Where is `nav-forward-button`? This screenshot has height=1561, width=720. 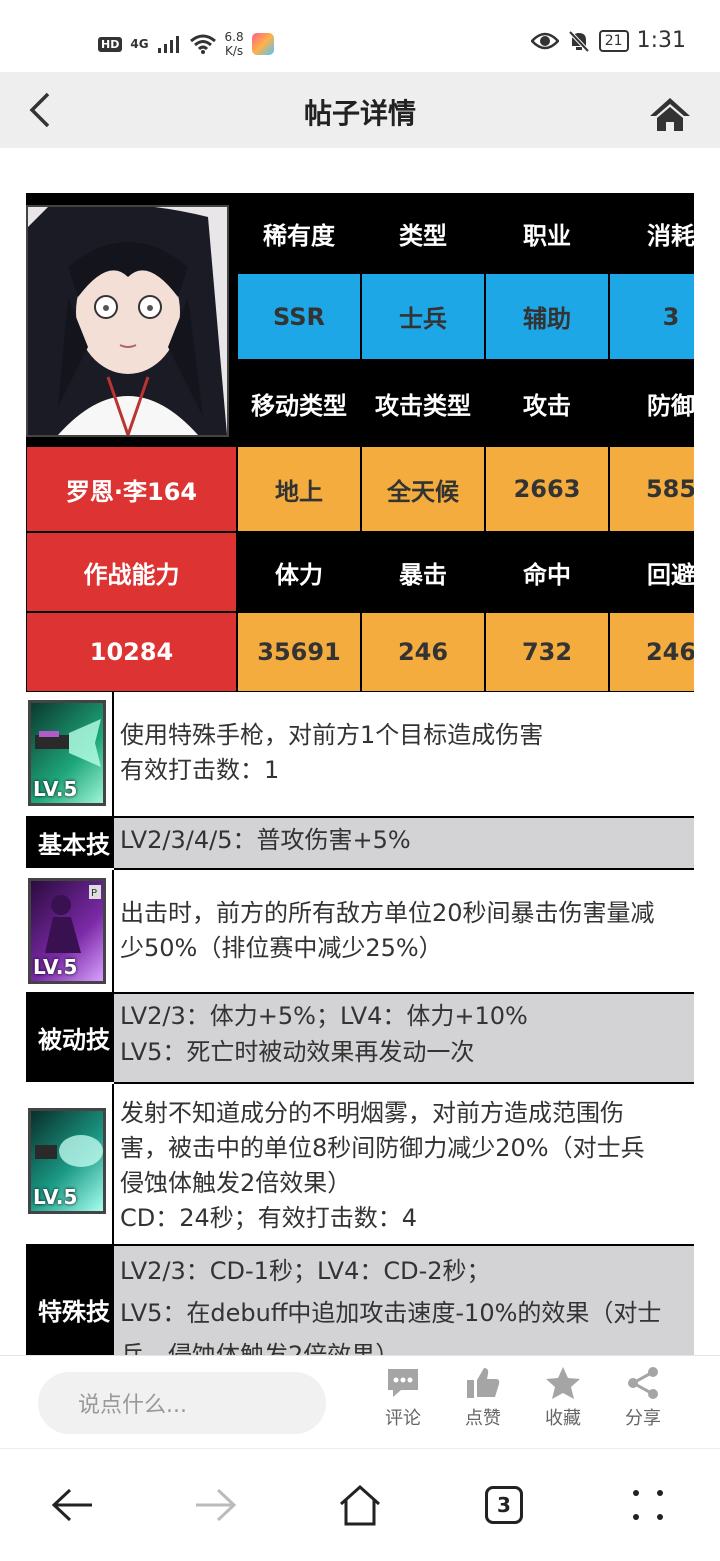 nav-forward-button is located at coordinates (216, 1505).